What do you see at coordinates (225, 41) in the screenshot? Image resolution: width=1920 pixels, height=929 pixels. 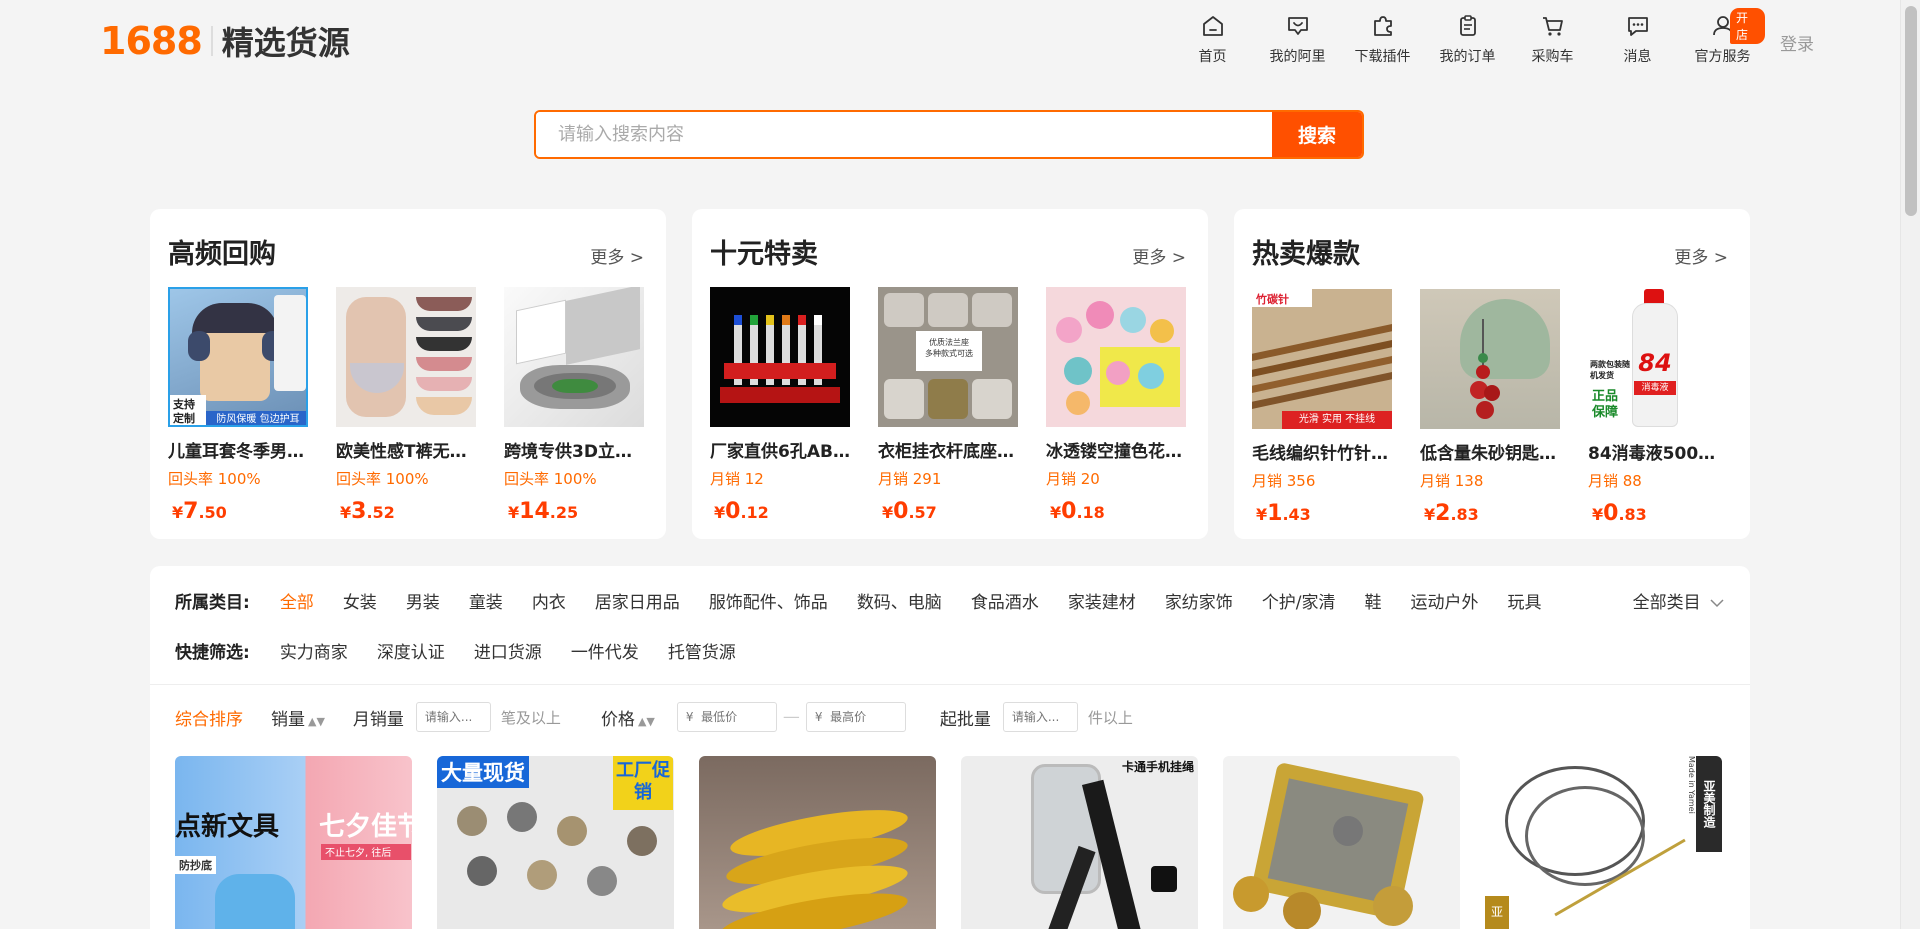 I see `site-logo: 1688 精选货源` at bounding box center [225, 41].